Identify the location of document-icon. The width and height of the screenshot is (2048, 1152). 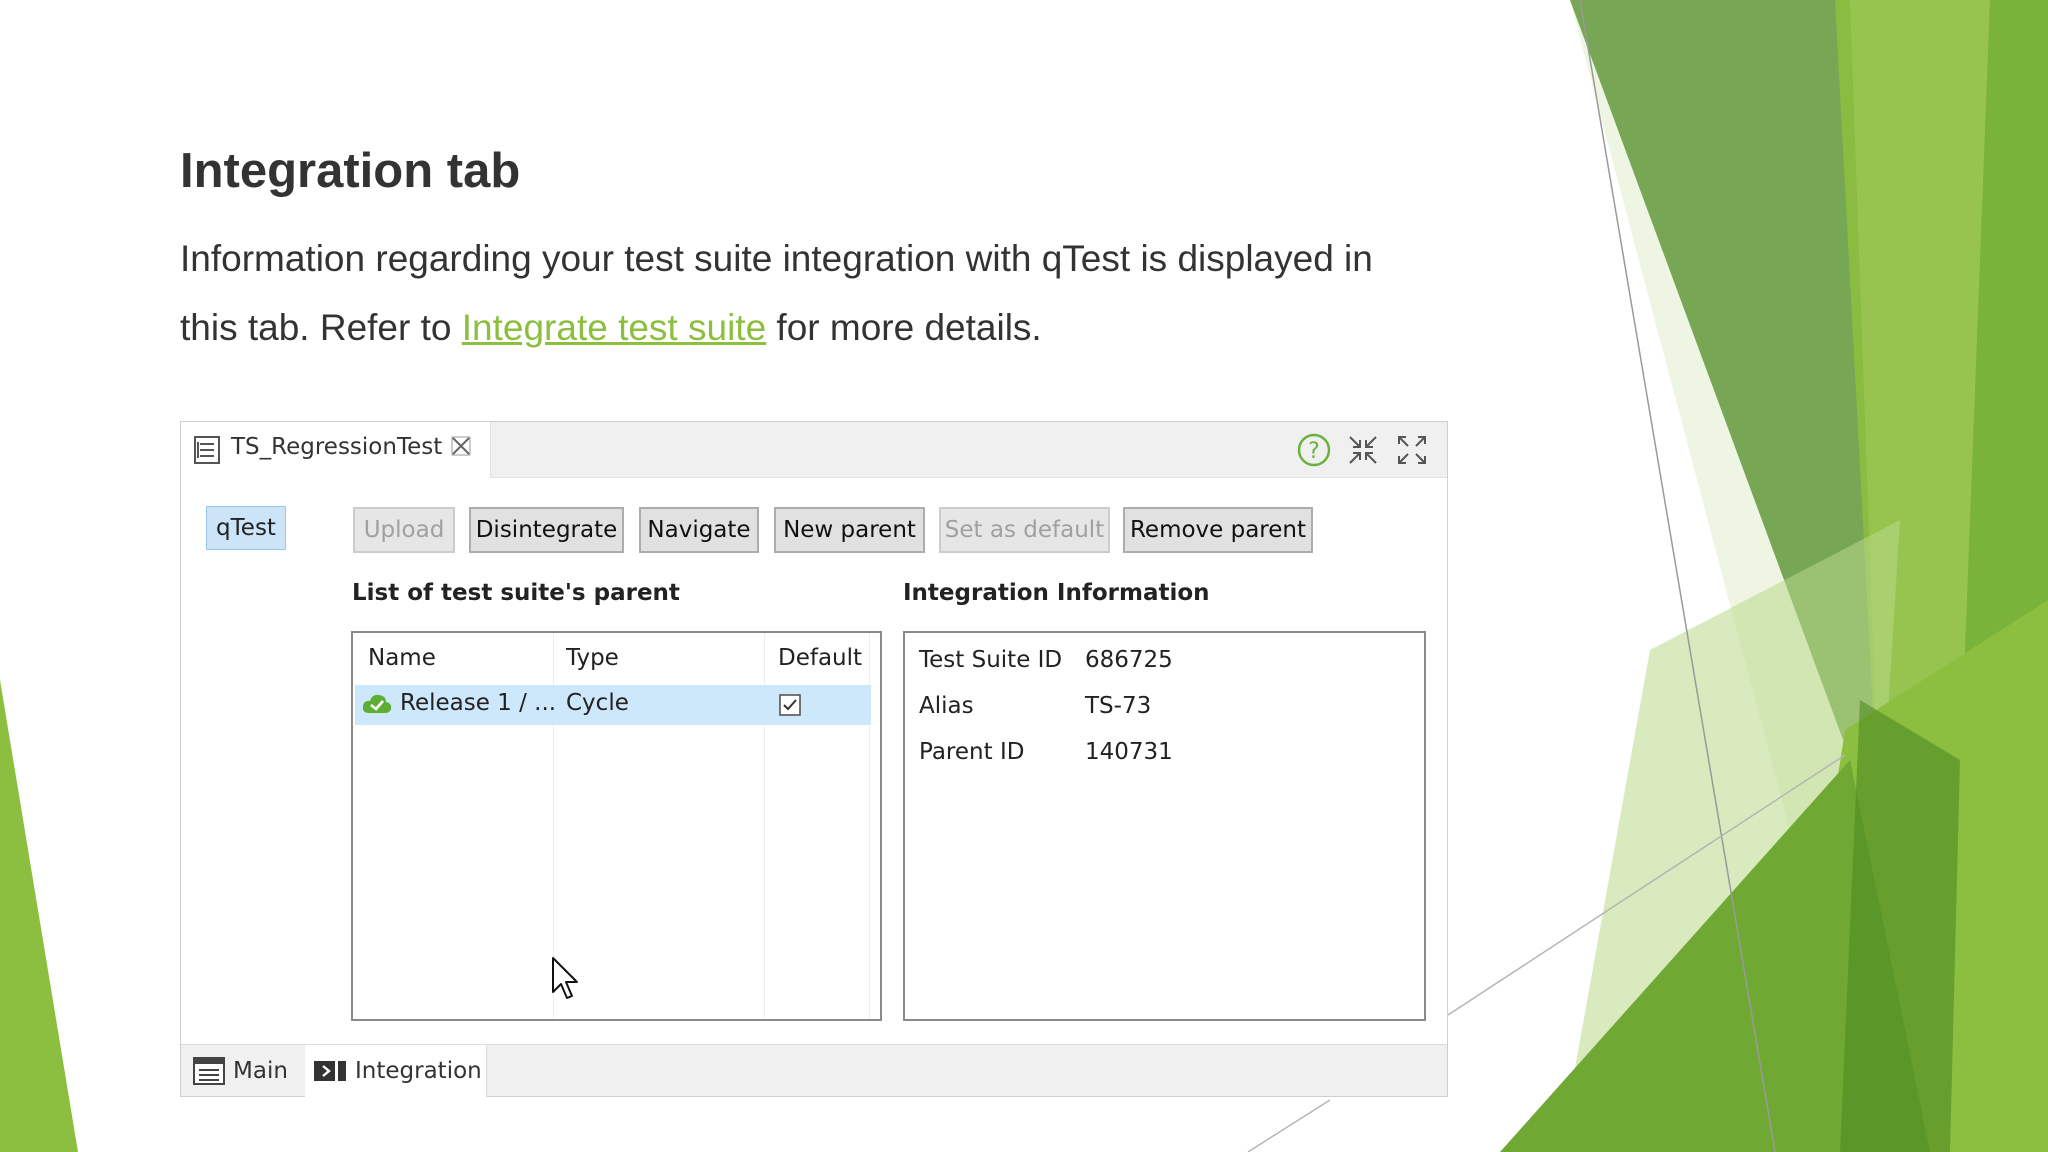
(207, 452).